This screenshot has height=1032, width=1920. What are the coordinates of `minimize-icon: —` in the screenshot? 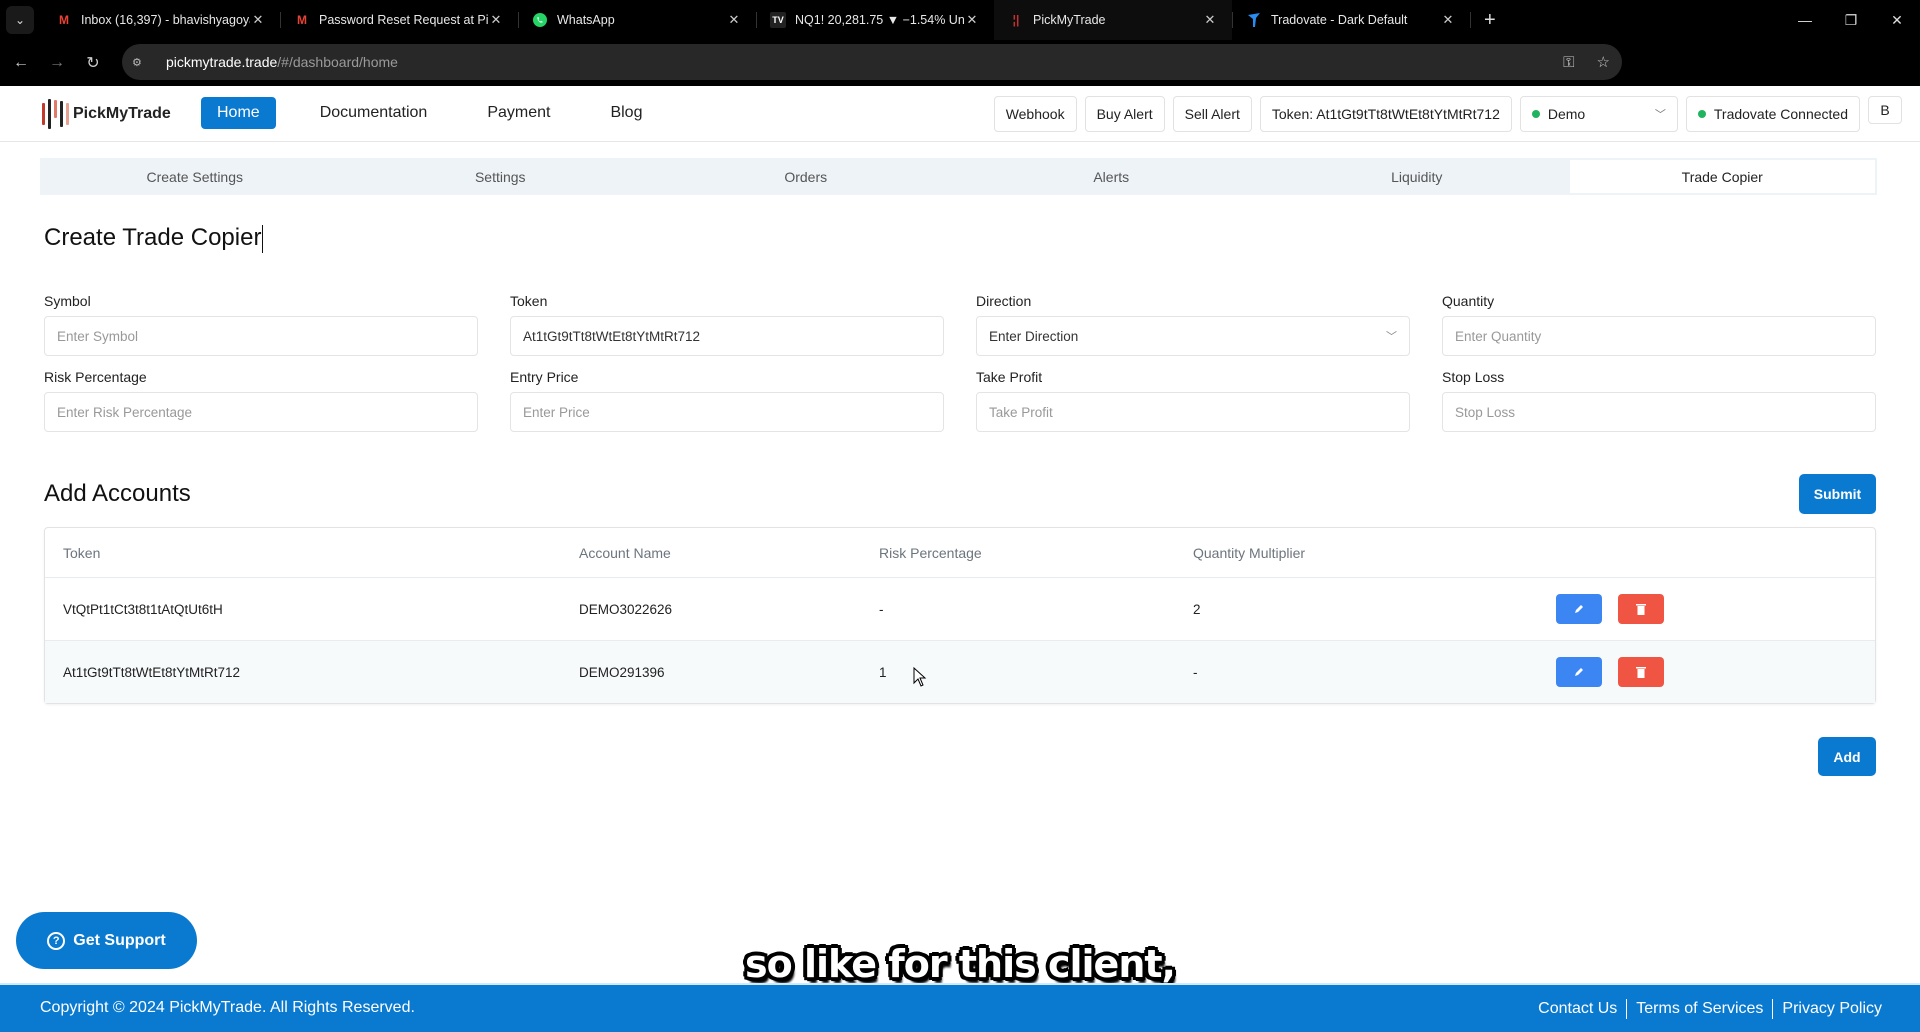 It's located at (1805, 20).